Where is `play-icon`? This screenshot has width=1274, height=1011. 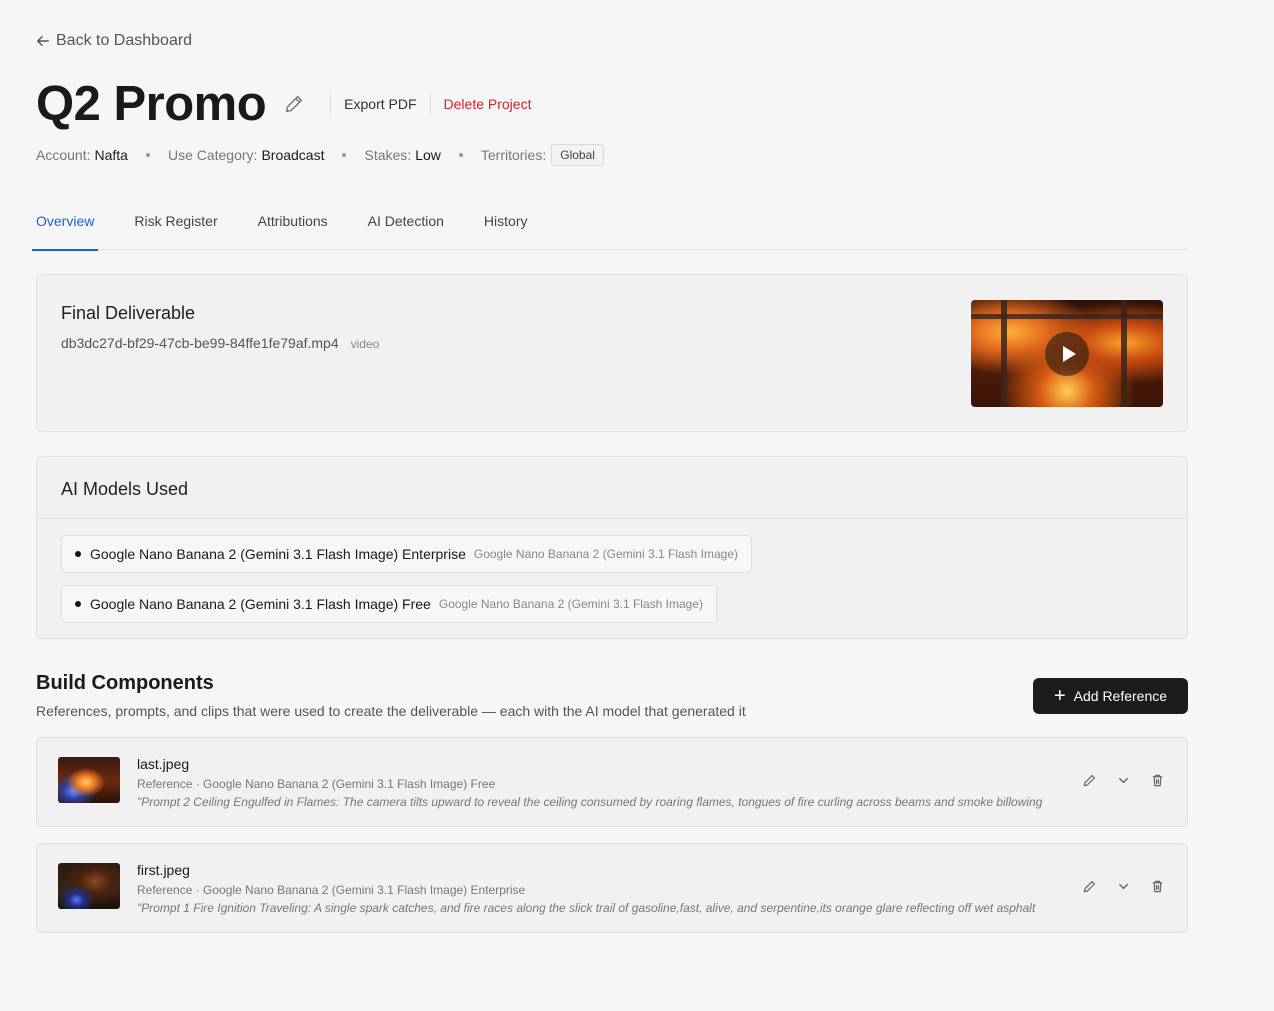
play-icon is located at coordinates (1067, 354).